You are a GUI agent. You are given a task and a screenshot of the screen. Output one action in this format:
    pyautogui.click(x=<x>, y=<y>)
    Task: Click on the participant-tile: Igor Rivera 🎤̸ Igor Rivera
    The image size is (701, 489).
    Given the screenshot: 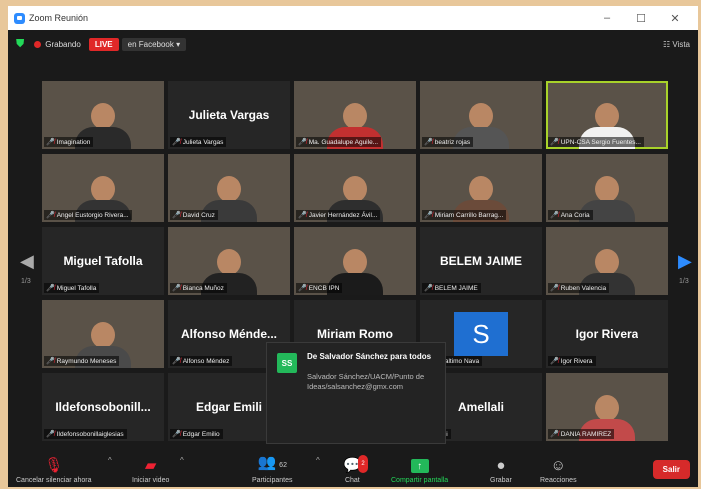 What is the action you would take?
    pyautogui.click(x=607, y=334)
    